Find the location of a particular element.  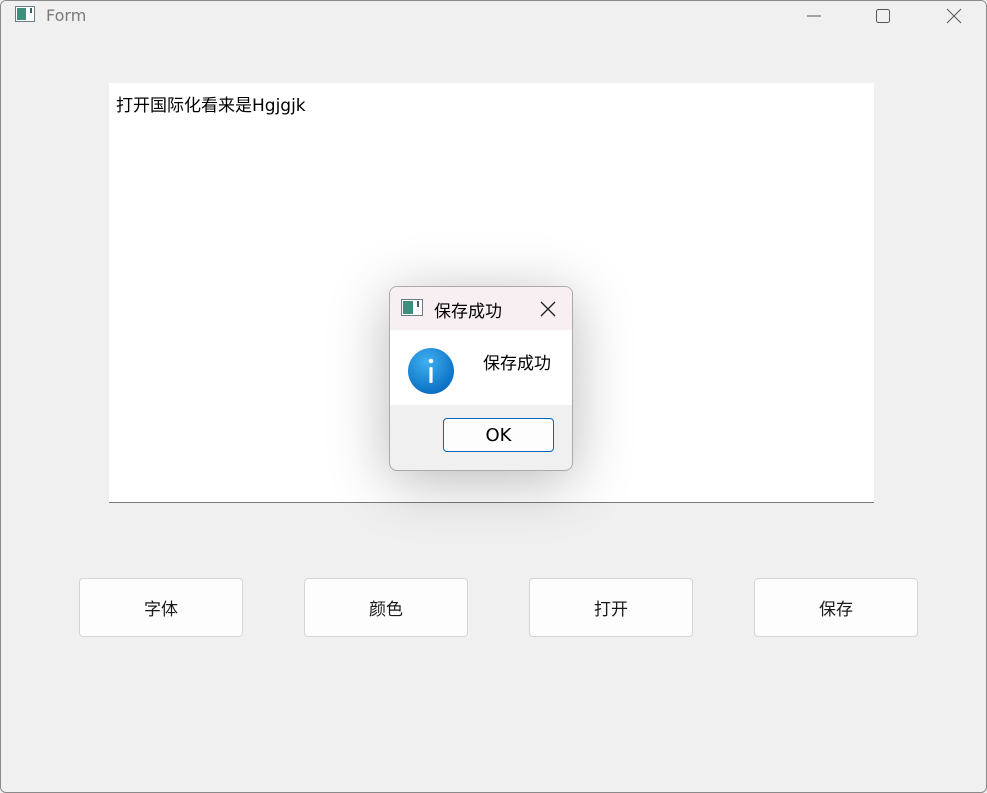

save-button: 保存 is located at coordinates (836, 607).